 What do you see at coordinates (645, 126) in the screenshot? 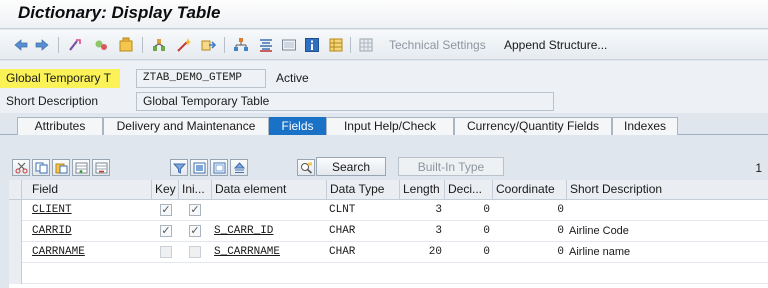
I see `tab-indexes: Indexes` at bounding box center [645, 126].